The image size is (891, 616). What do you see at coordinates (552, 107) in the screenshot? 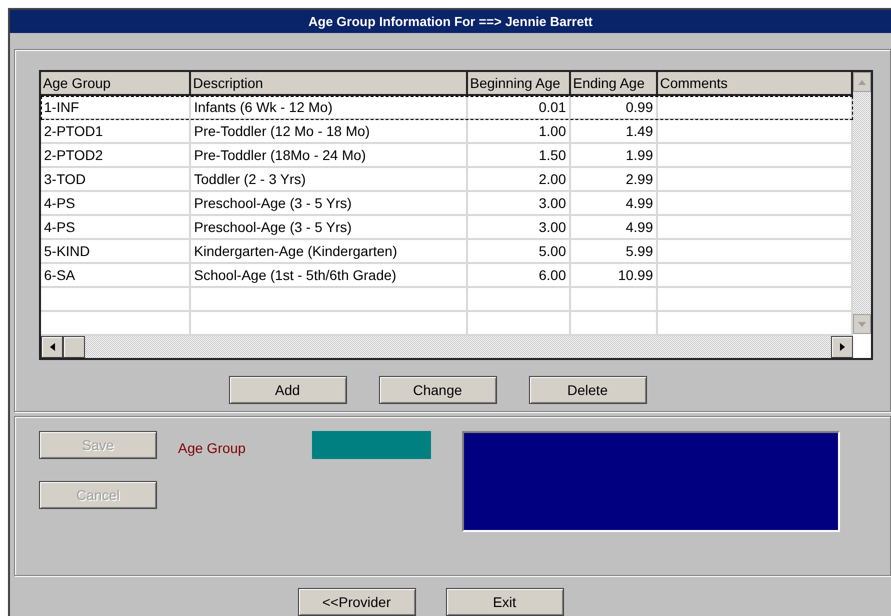
I see `table-cell: 0.01` at bounding box center [552, 107].